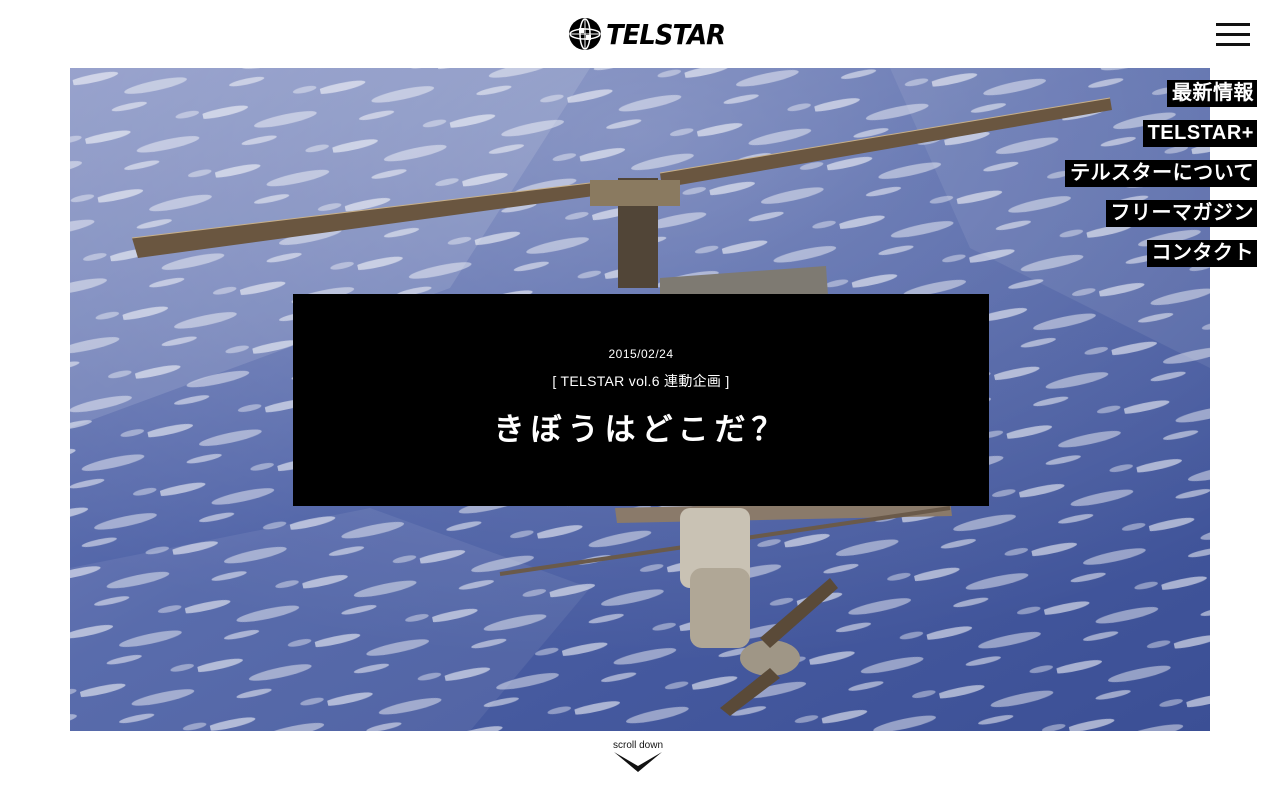  What do you see at coordinates (641, 354) in the screenshot?
I see `article-date: 2015/02/24` at bounding box center [641, 354].